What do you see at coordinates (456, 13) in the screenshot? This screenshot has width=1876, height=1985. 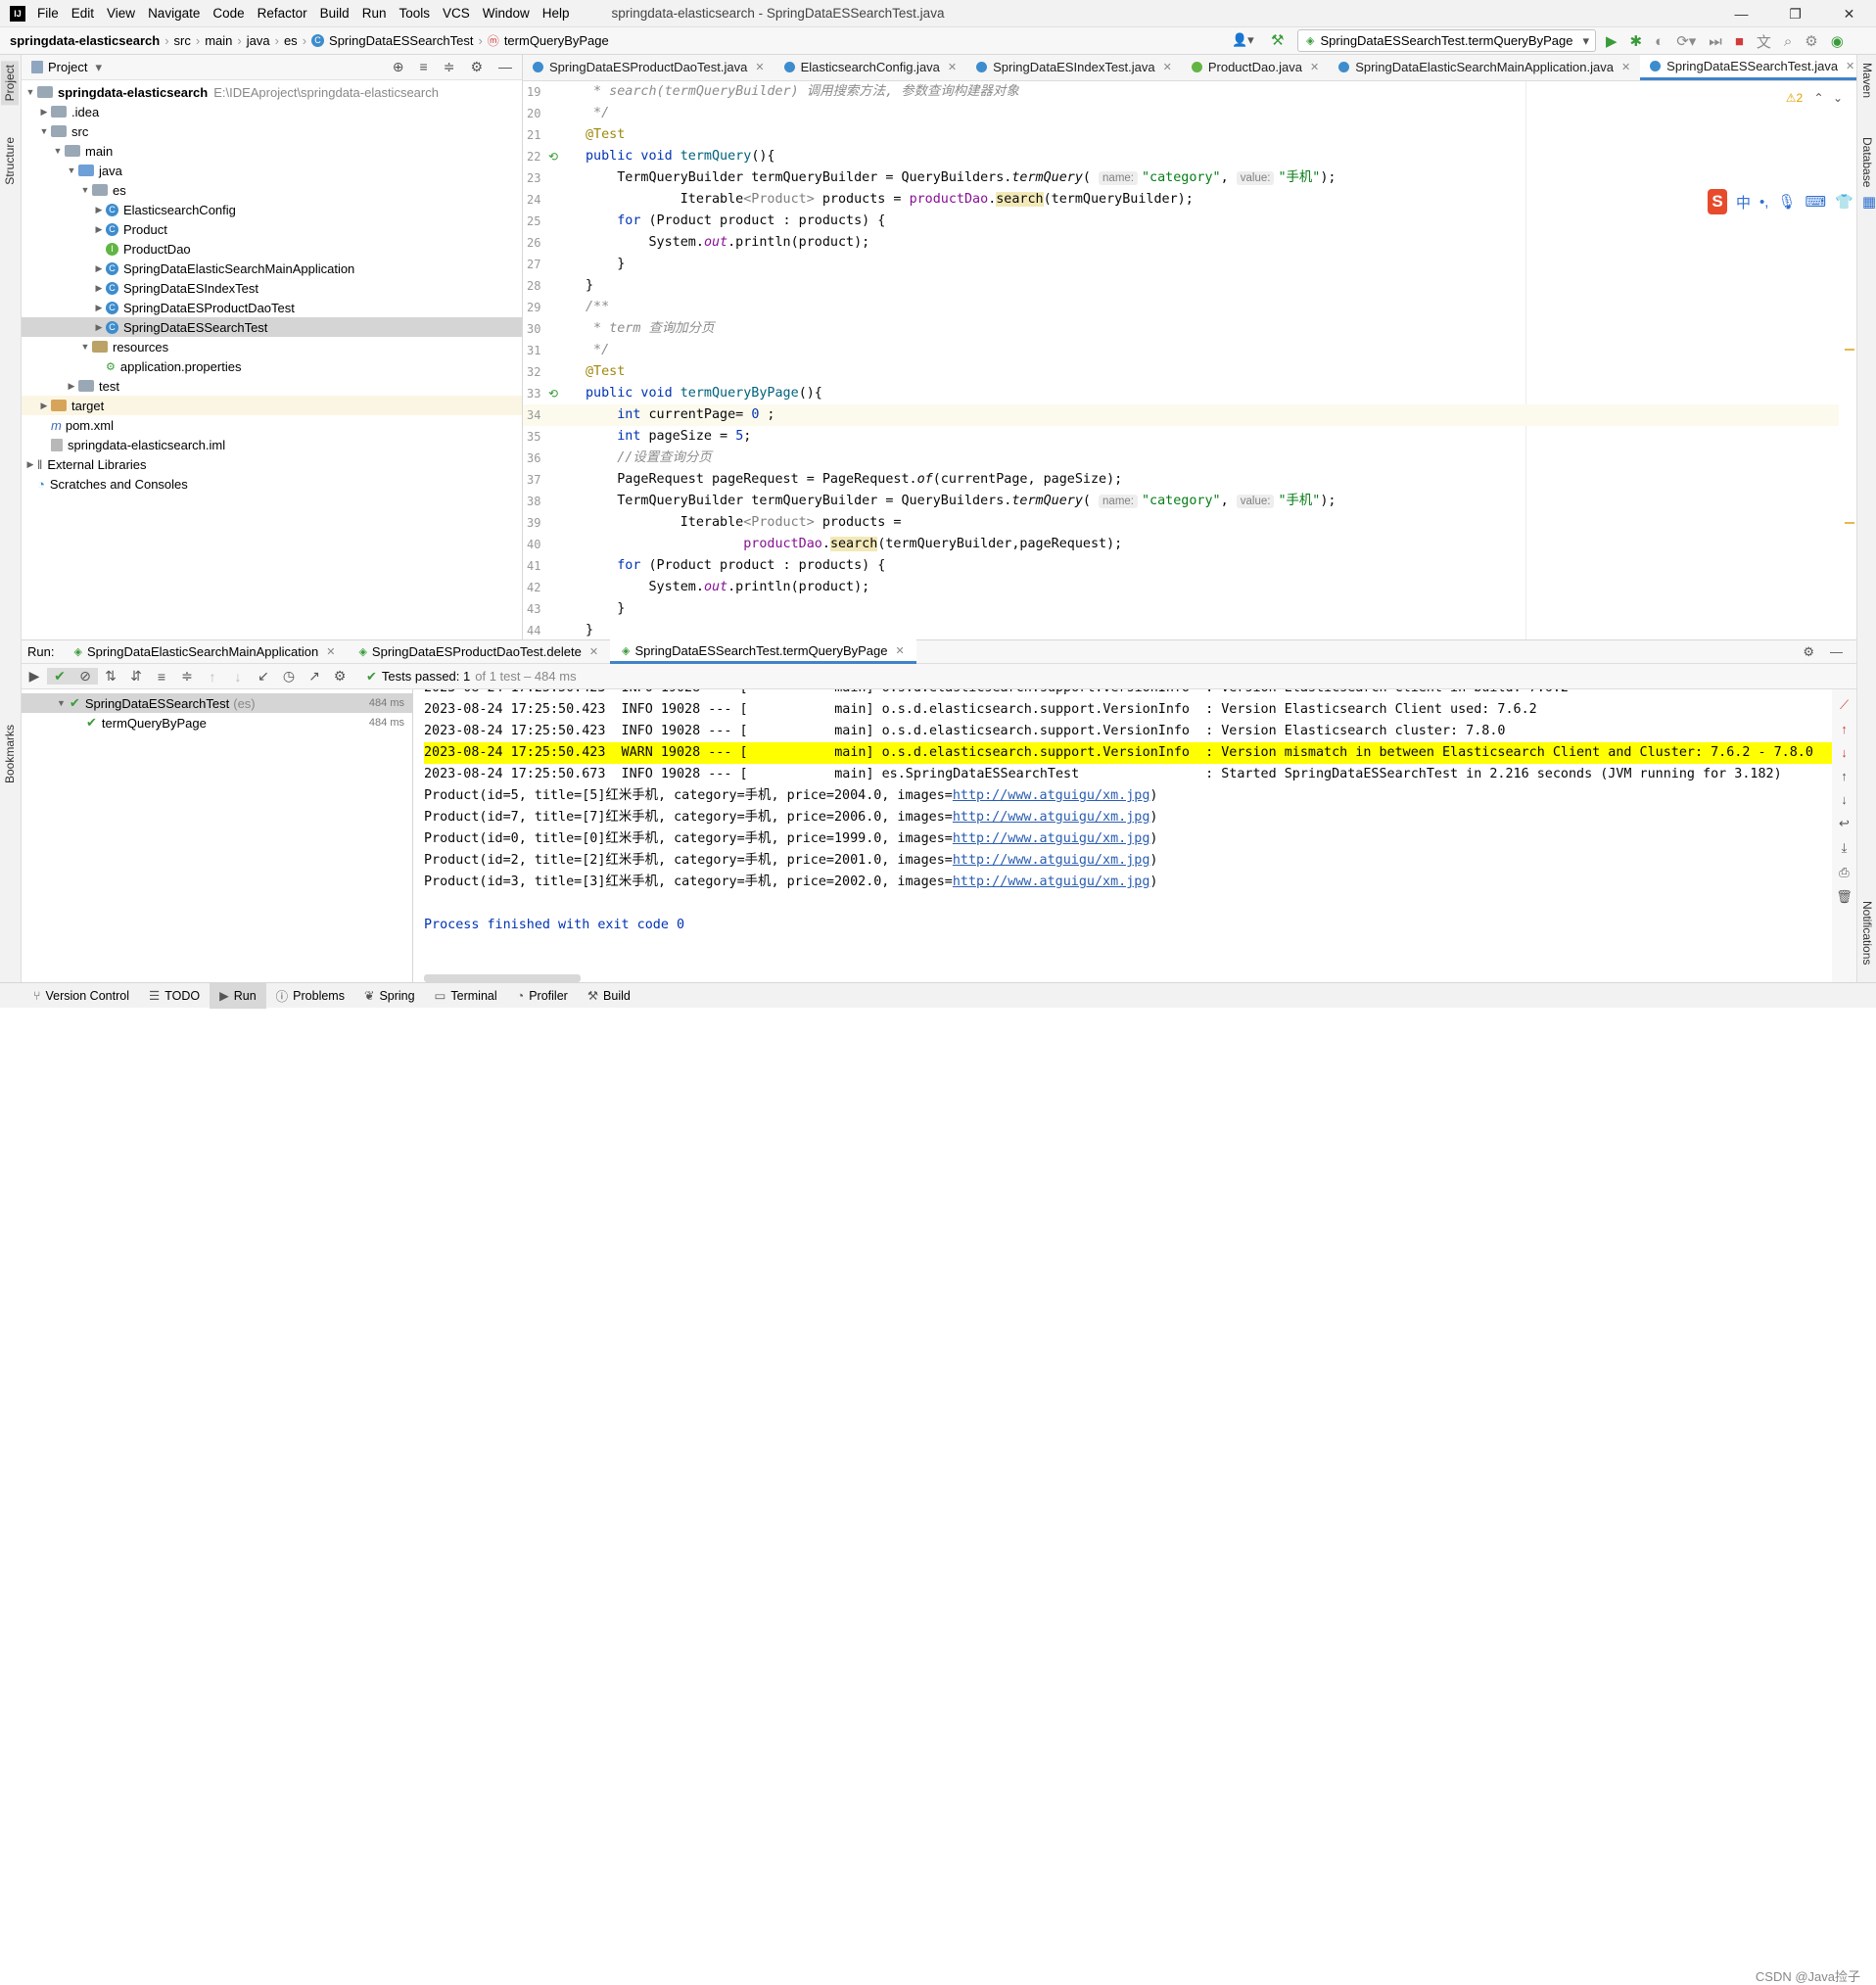 I see `menu-vcs: VCS` at bounding box center [456, 13].